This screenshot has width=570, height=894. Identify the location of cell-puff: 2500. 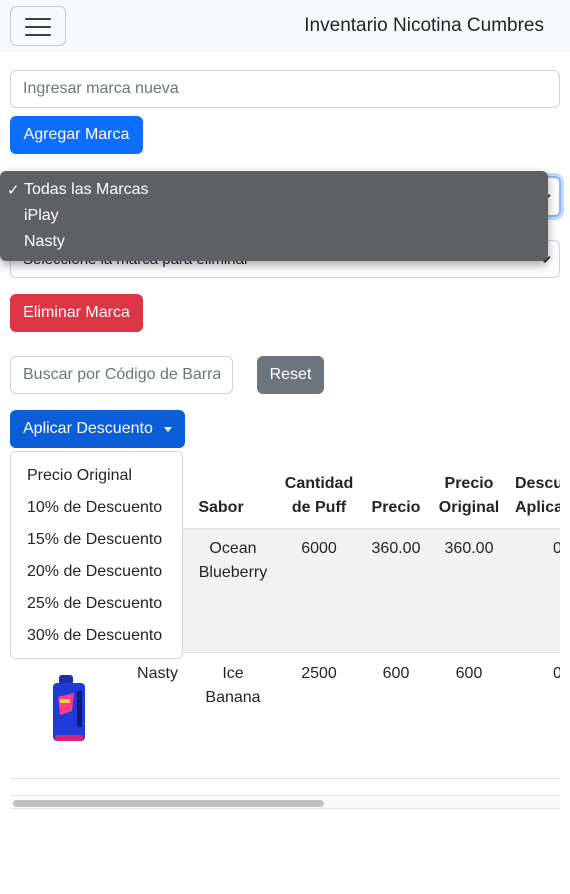
(319, 673).